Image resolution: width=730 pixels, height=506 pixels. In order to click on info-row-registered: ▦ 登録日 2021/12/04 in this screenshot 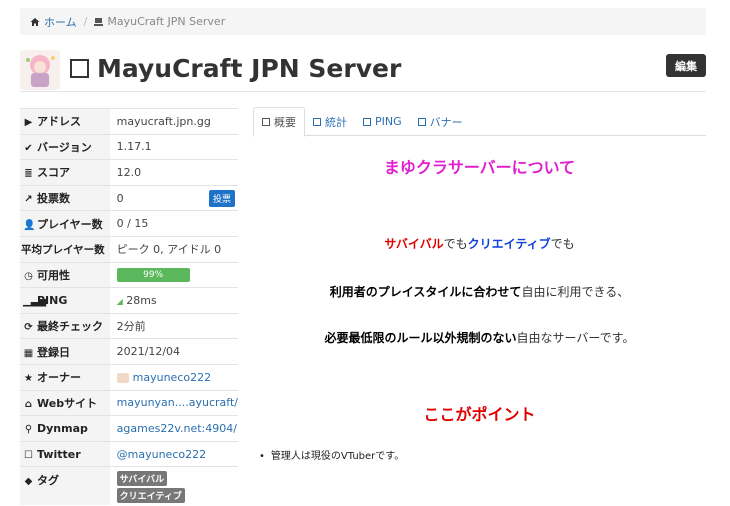, I will do `click(129, 351)`.